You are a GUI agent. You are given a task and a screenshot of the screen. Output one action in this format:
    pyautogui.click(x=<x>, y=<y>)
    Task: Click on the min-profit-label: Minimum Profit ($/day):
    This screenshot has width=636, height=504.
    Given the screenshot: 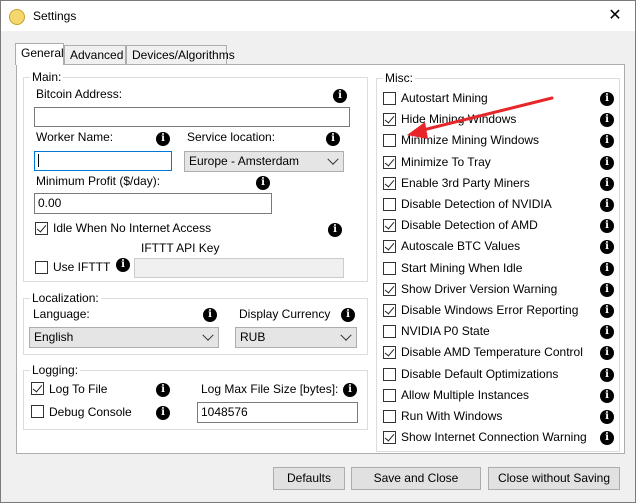 What is the action you would take?
    pyautogui.click(x=98, y=181)
    